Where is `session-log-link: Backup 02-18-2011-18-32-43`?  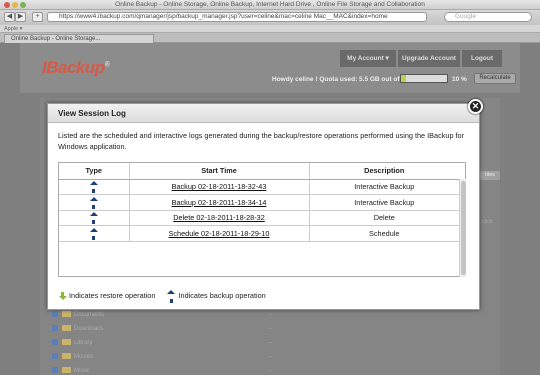
session-log-link: Backup 02-18-2011-18-32-43 is located at coordinates (219, 186).